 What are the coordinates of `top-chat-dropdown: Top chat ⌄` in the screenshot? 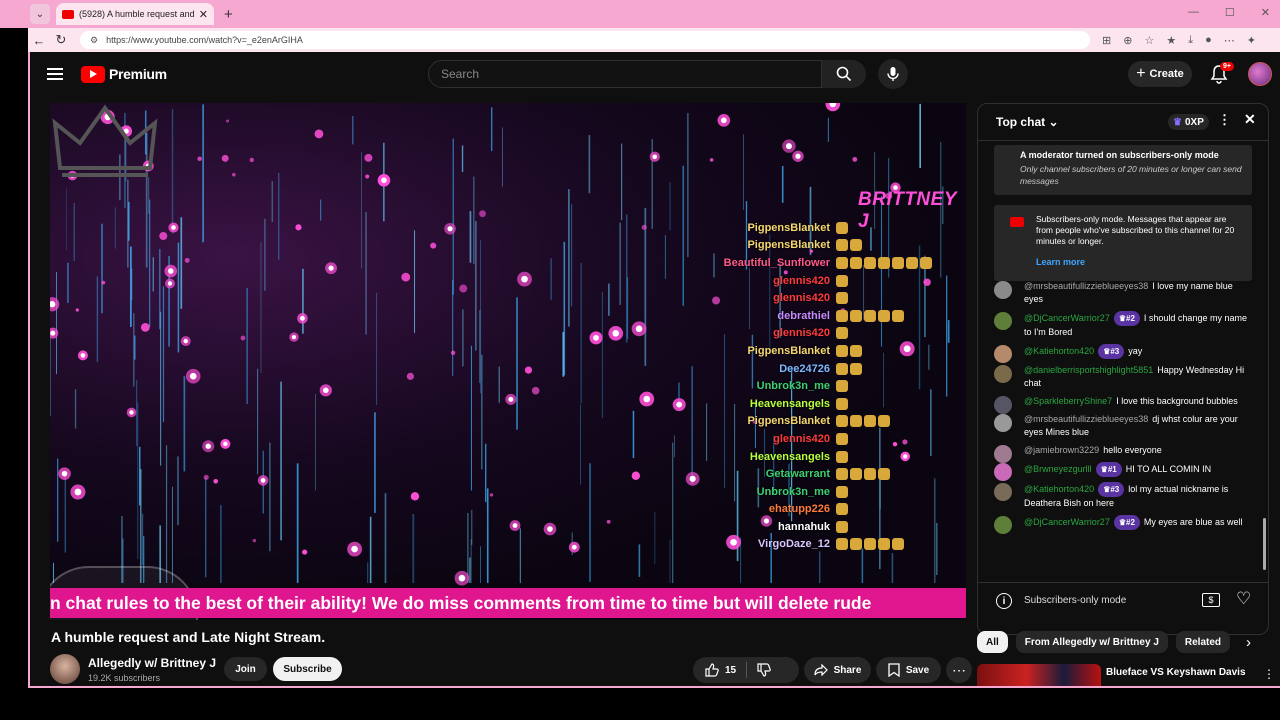 It's located at (1027, 122).